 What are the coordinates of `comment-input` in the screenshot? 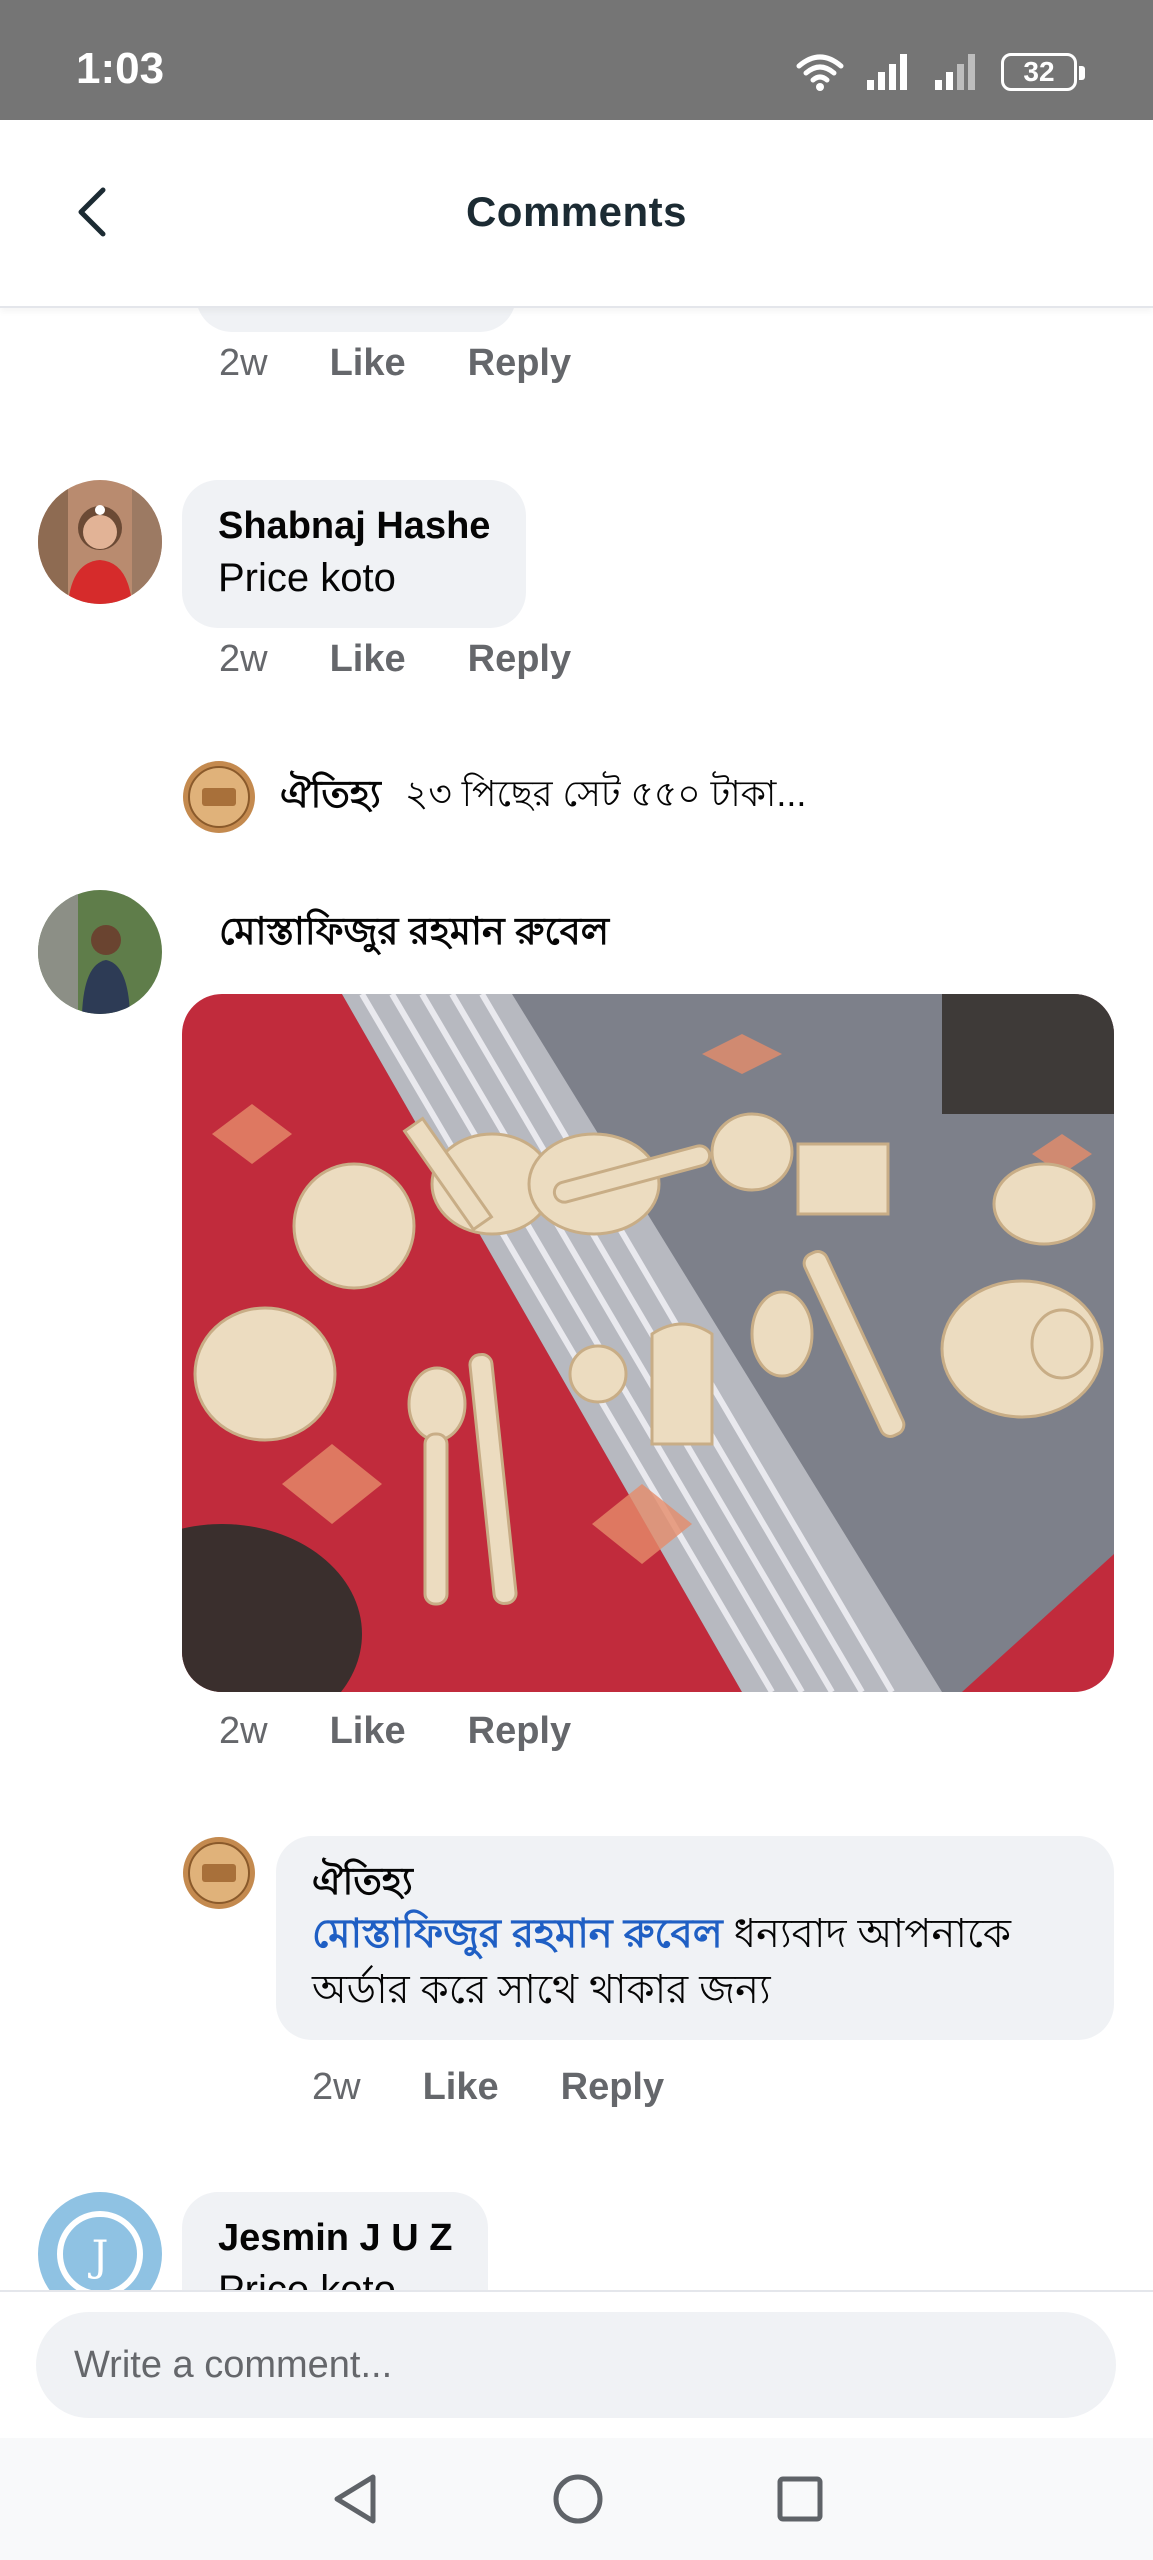 It's located at (576, 2365).